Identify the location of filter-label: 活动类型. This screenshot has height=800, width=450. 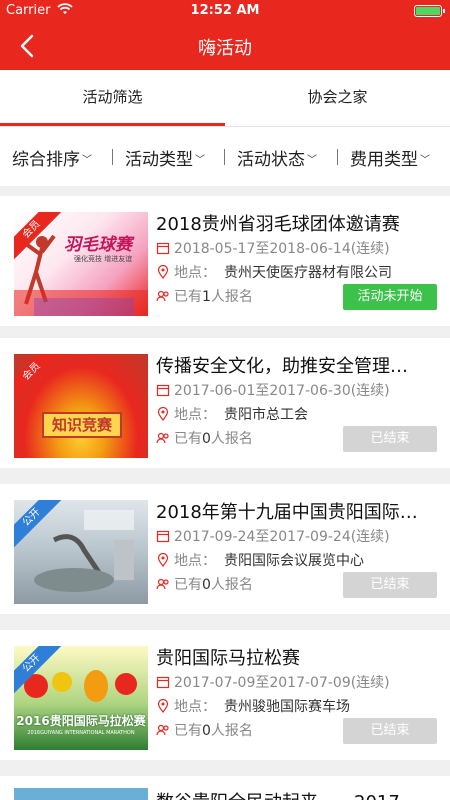
(159, 160).